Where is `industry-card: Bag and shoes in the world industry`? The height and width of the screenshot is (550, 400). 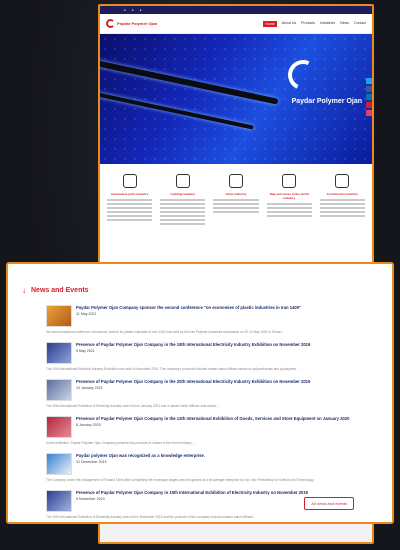 industry-card: Bag and shoes in the world industry is located at coordinates (289, 198).